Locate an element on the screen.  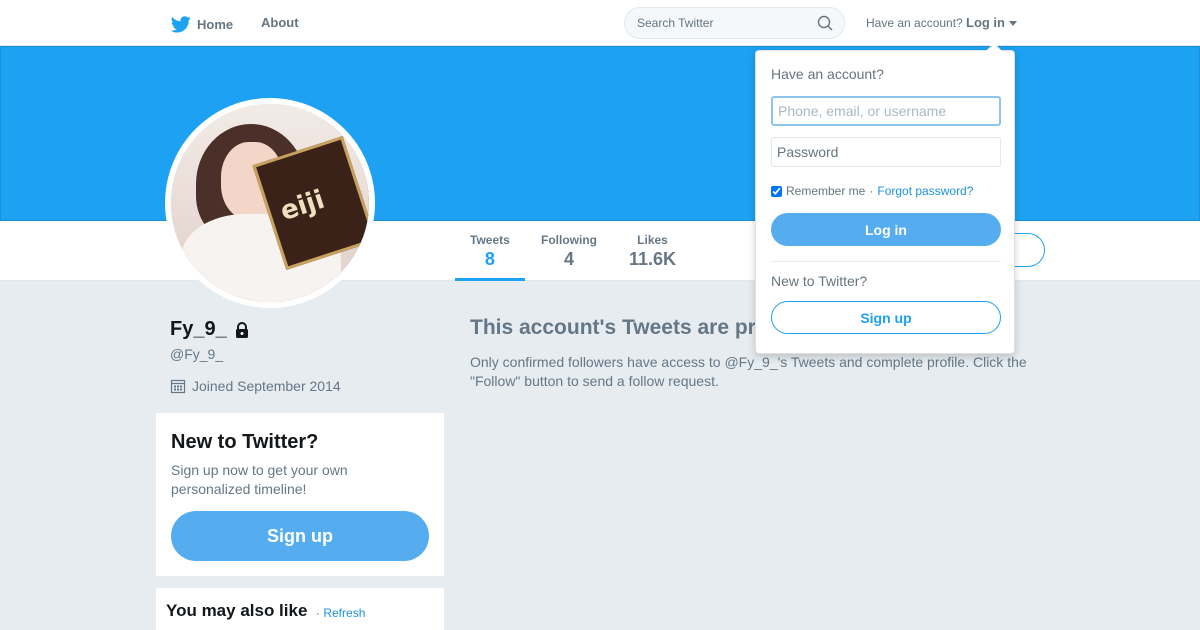
forgot-password-link: Forgot password? is located at coordinates (925, 191).